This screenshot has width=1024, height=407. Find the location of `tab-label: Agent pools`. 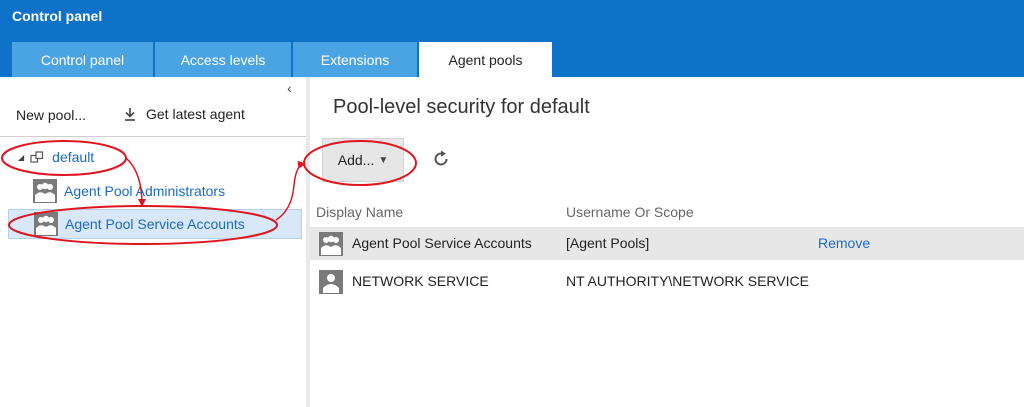

tab-label: Agent pools is located at coordinates (485, 59).